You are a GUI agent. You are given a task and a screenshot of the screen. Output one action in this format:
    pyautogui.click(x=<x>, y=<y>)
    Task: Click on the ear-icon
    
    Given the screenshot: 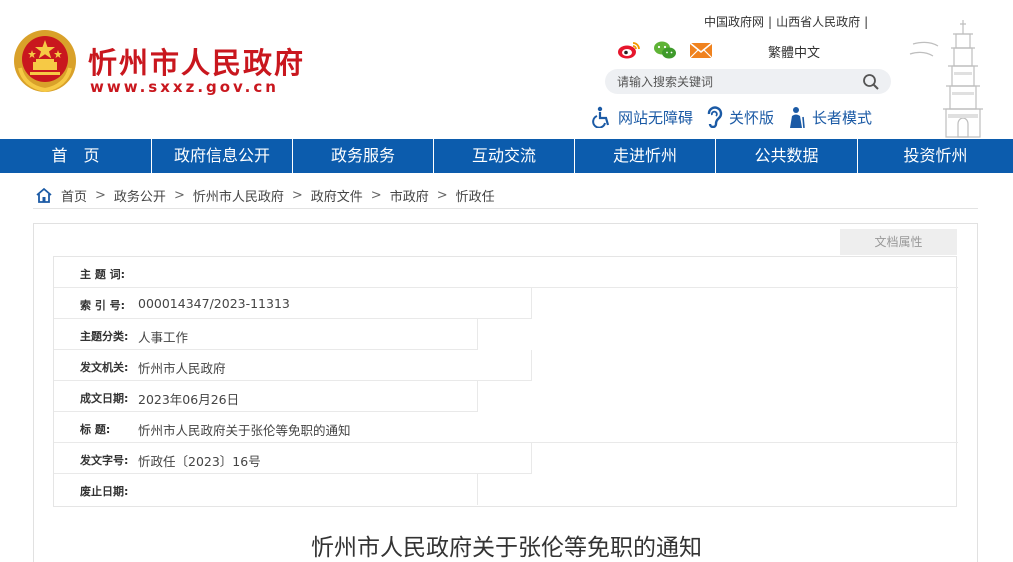 What is the action you would take?
    pyautogui.click(x=715, y=117)
    